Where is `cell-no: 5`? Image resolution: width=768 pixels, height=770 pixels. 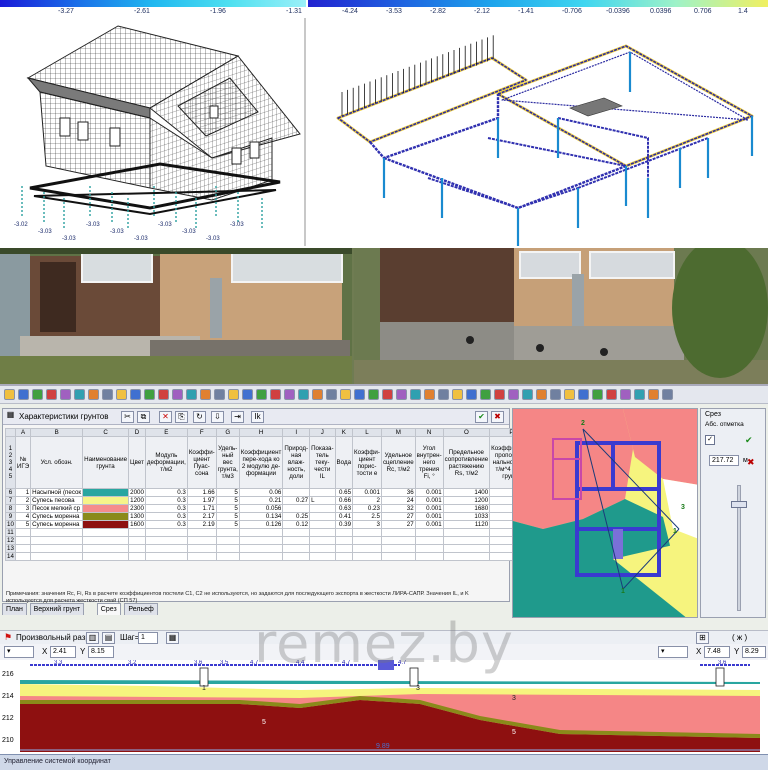
cell-no: 5 is located at coordinates (23, 524).